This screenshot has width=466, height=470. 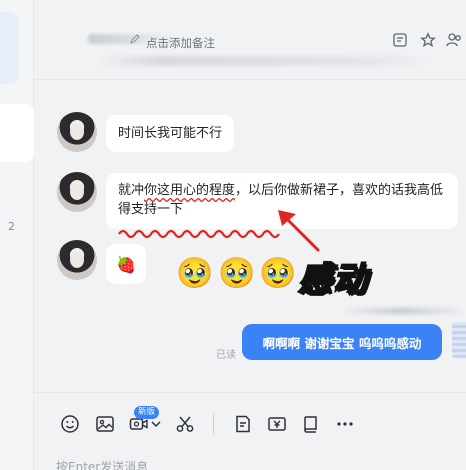 I want to click on edit-icon, so click(x=135, y=39).